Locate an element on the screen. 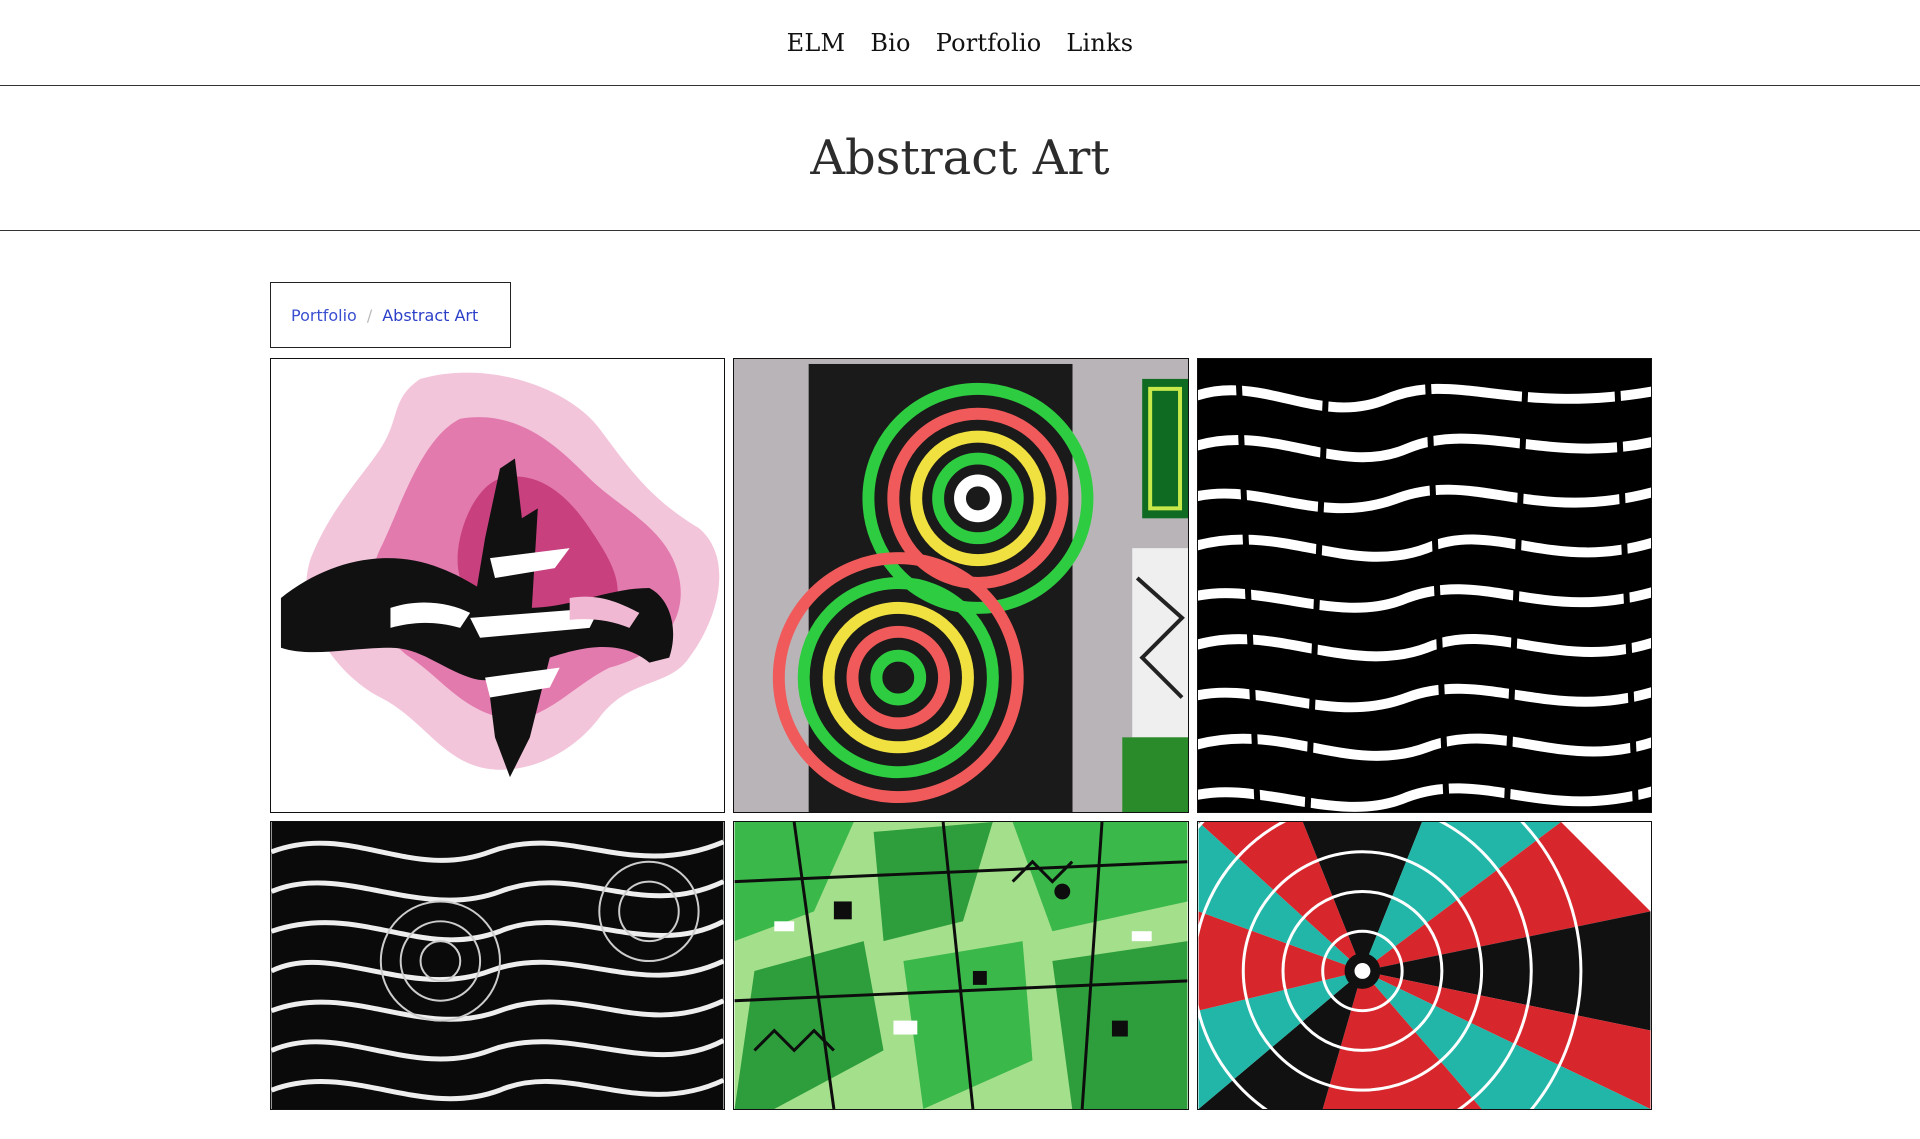  breadcrumb-link-portfolio: Portfolio is located at coordinates (324, 315).